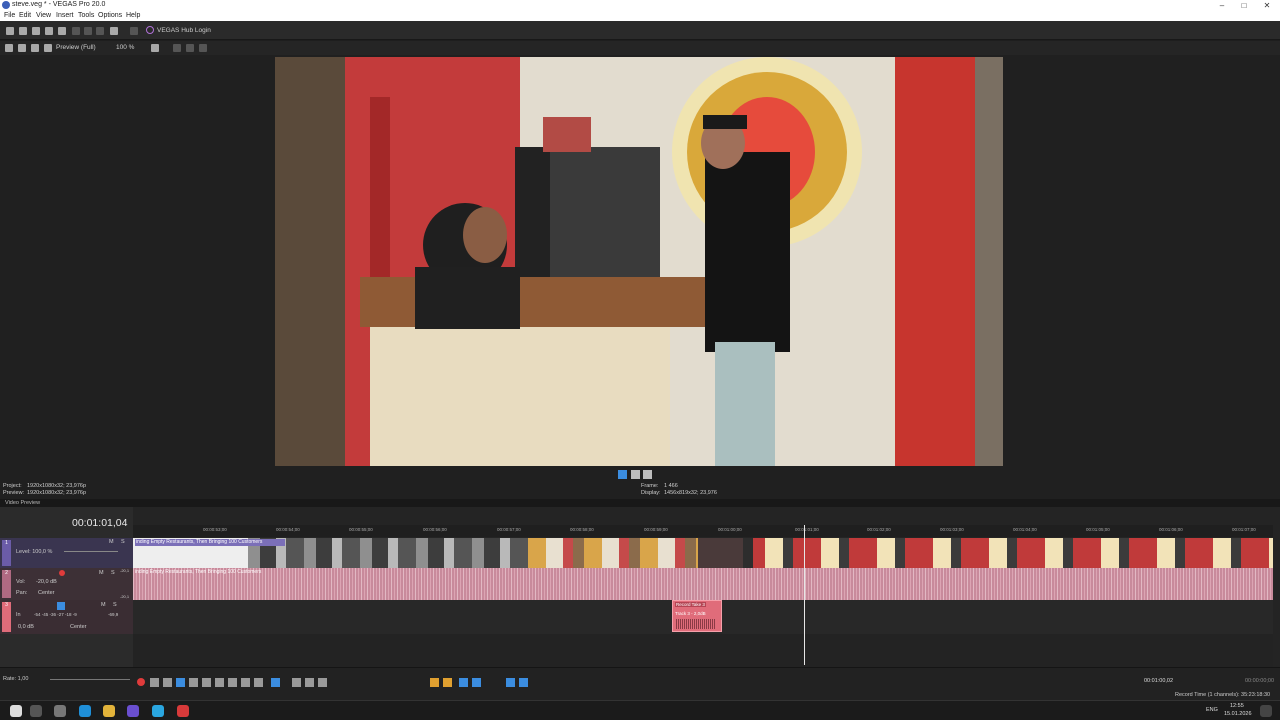 The height and width of the screenshot is (720, 1280). I want to click on clock-time: 12:55, so click(1237, 706).